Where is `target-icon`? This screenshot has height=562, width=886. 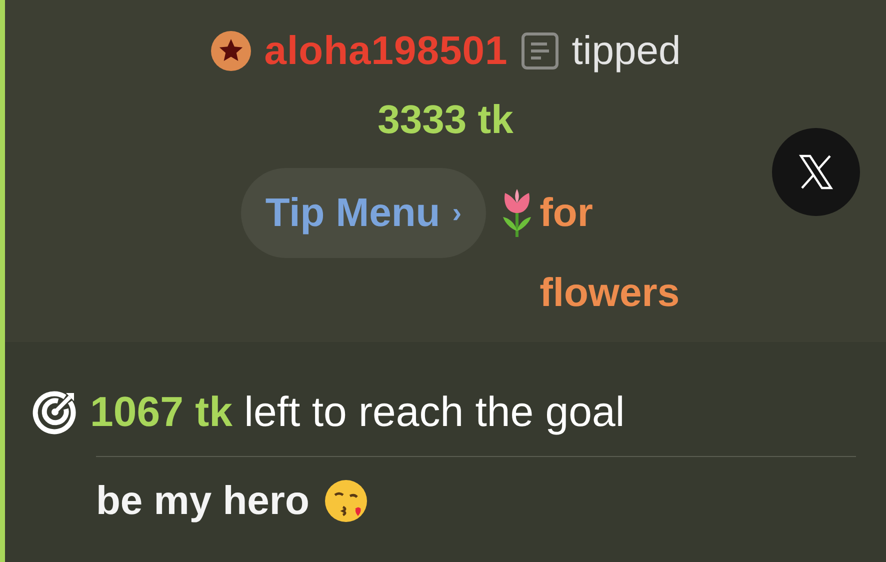 target-icon is located at coordinates (55, 412).